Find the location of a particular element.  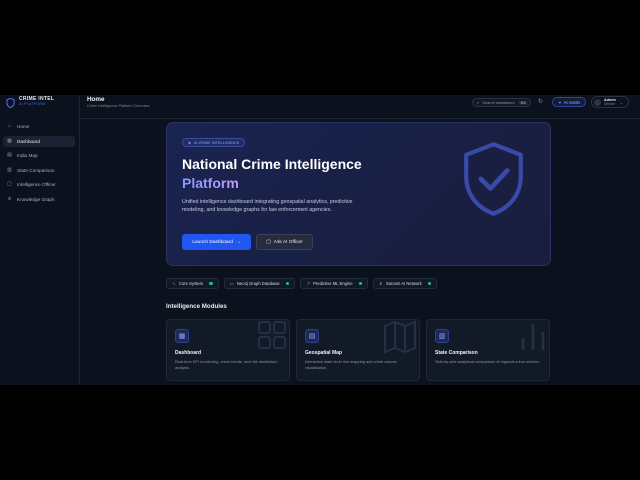

sidebar-item-label: Knowledge Graph is located at coordinates (36, 199).